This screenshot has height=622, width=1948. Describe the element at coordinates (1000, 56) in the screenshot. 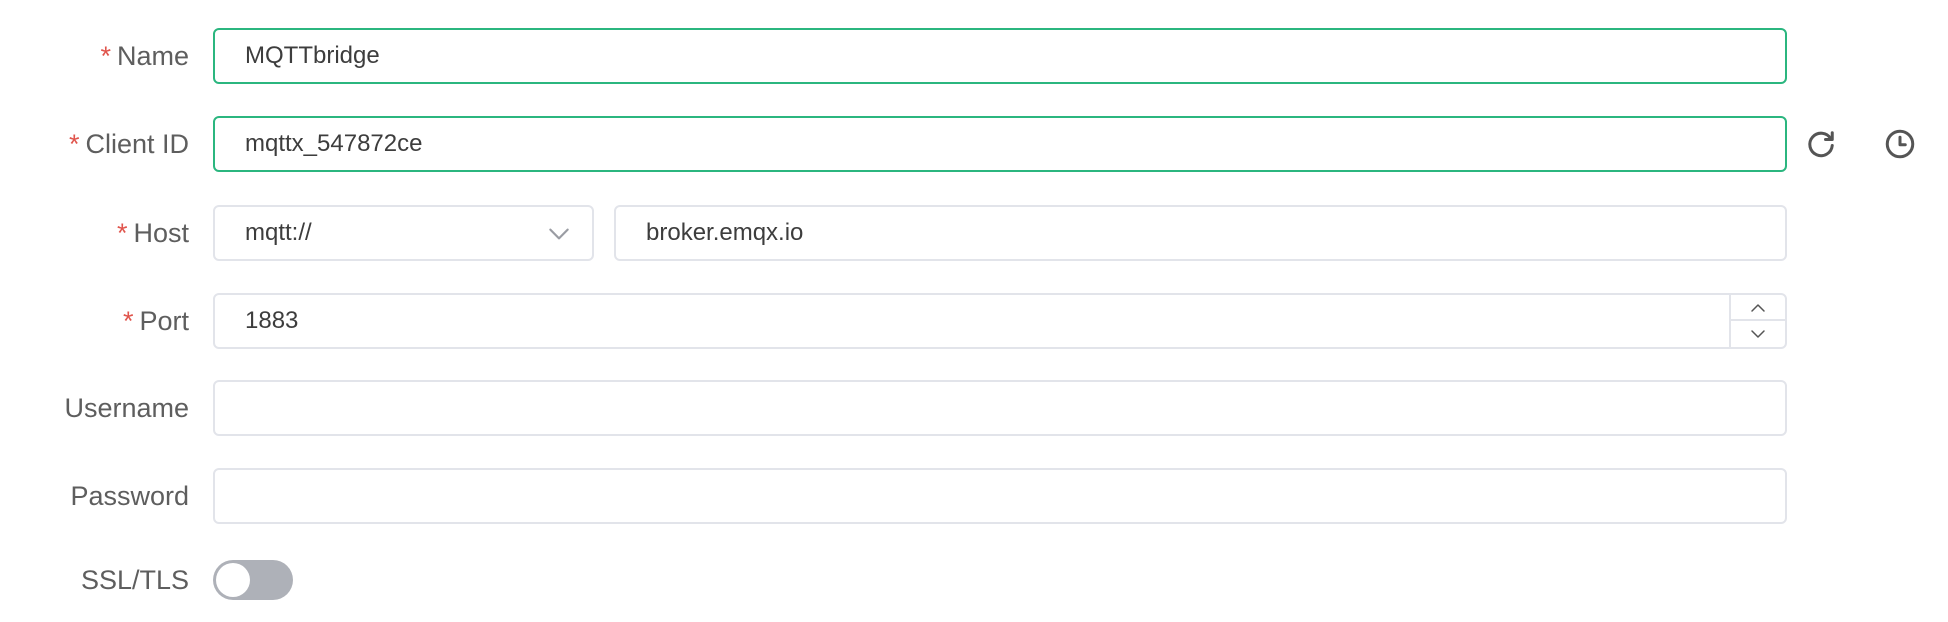

I see `name-input: MQTTbridge` at that location.